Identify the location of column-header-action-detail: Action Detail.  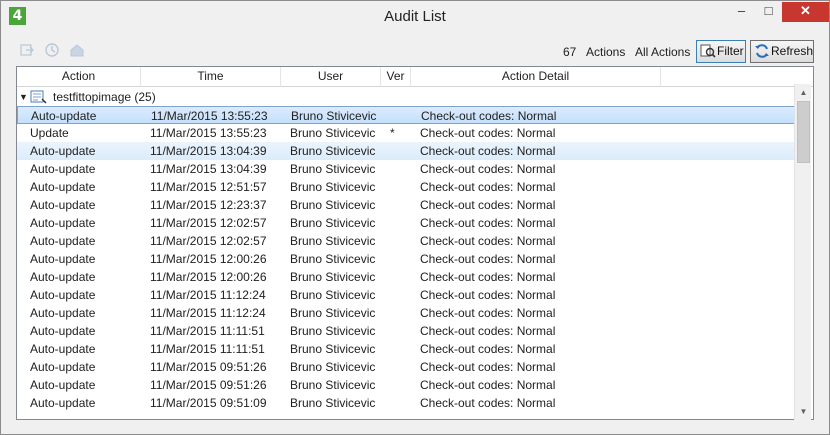
(536, 77).